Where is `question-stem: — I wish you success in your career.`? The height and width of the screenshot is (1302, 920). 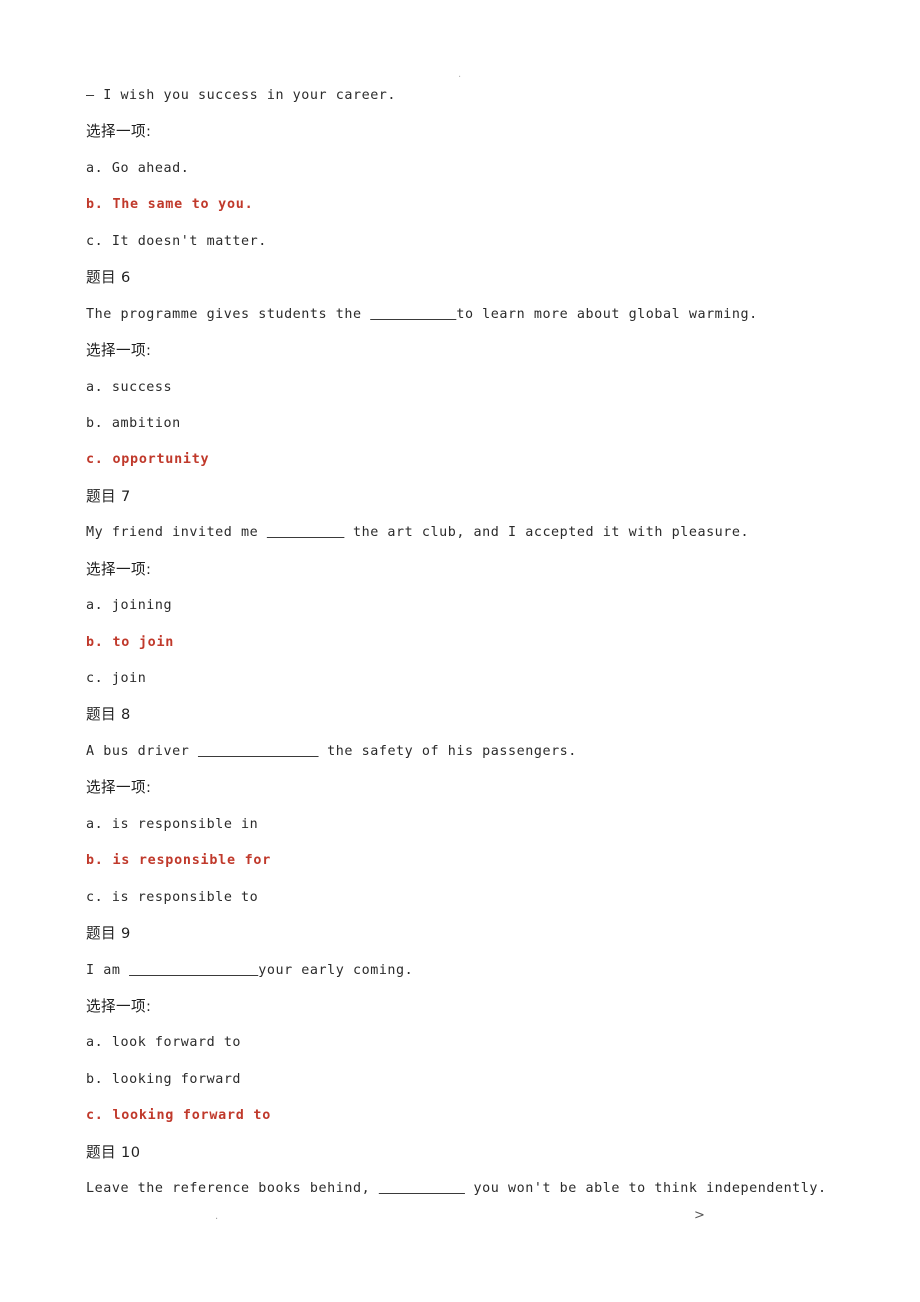
question-stem: — I wish you success in your career. is located at coordinates (241, 95).